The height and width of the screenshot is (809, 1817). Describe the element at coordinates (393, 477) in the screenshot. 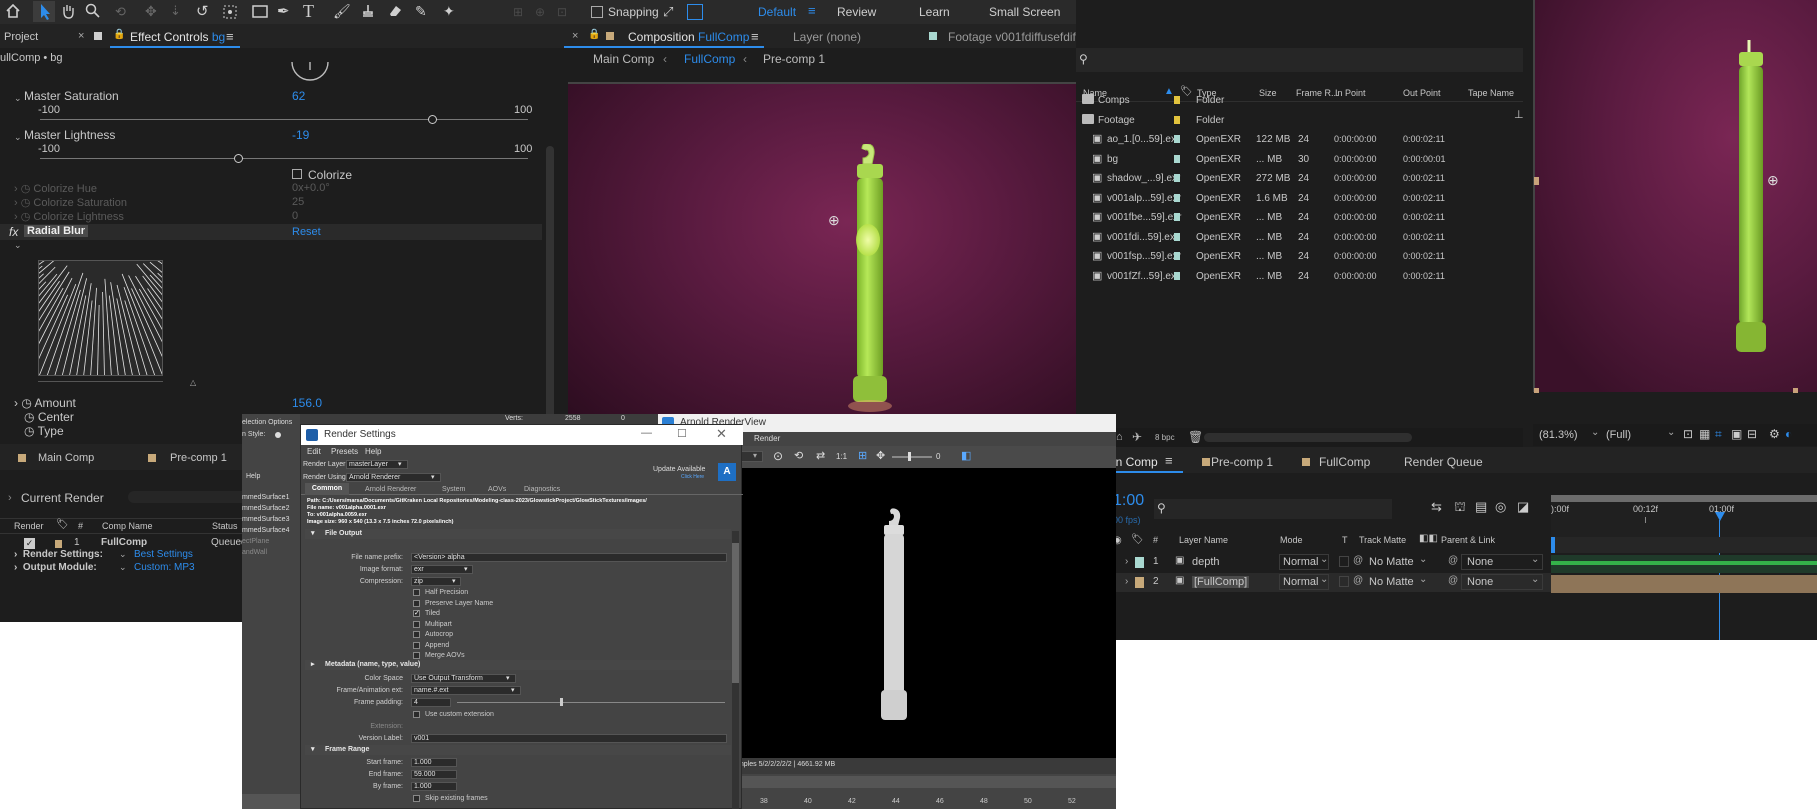

I see `render-using-select: Arnold Renderer ▾` at that location.